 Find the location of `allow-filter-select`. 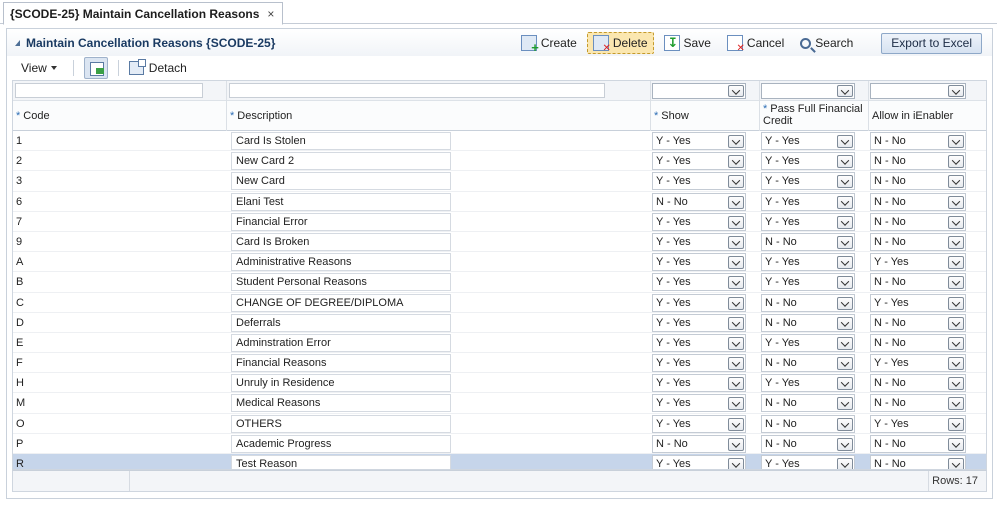

allow-filter-select is located at coordinates (918, 91).